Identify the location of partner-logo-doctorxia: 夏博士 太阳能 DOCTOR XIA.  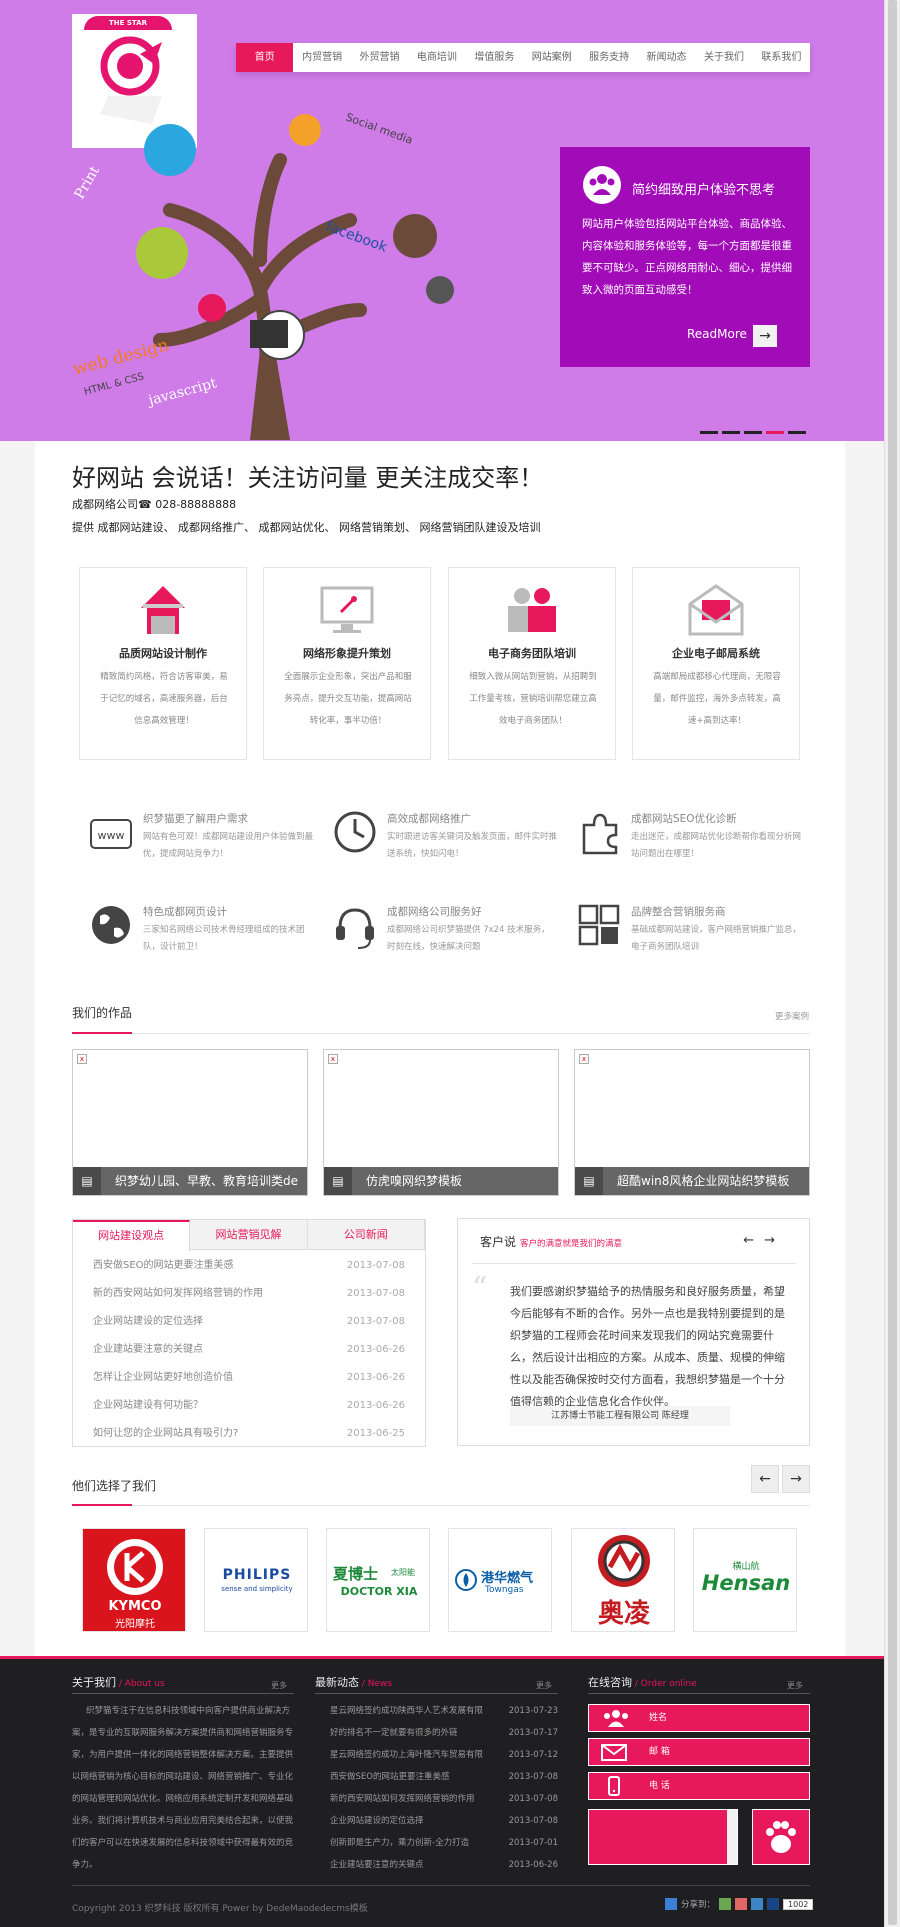
(378, 1580).